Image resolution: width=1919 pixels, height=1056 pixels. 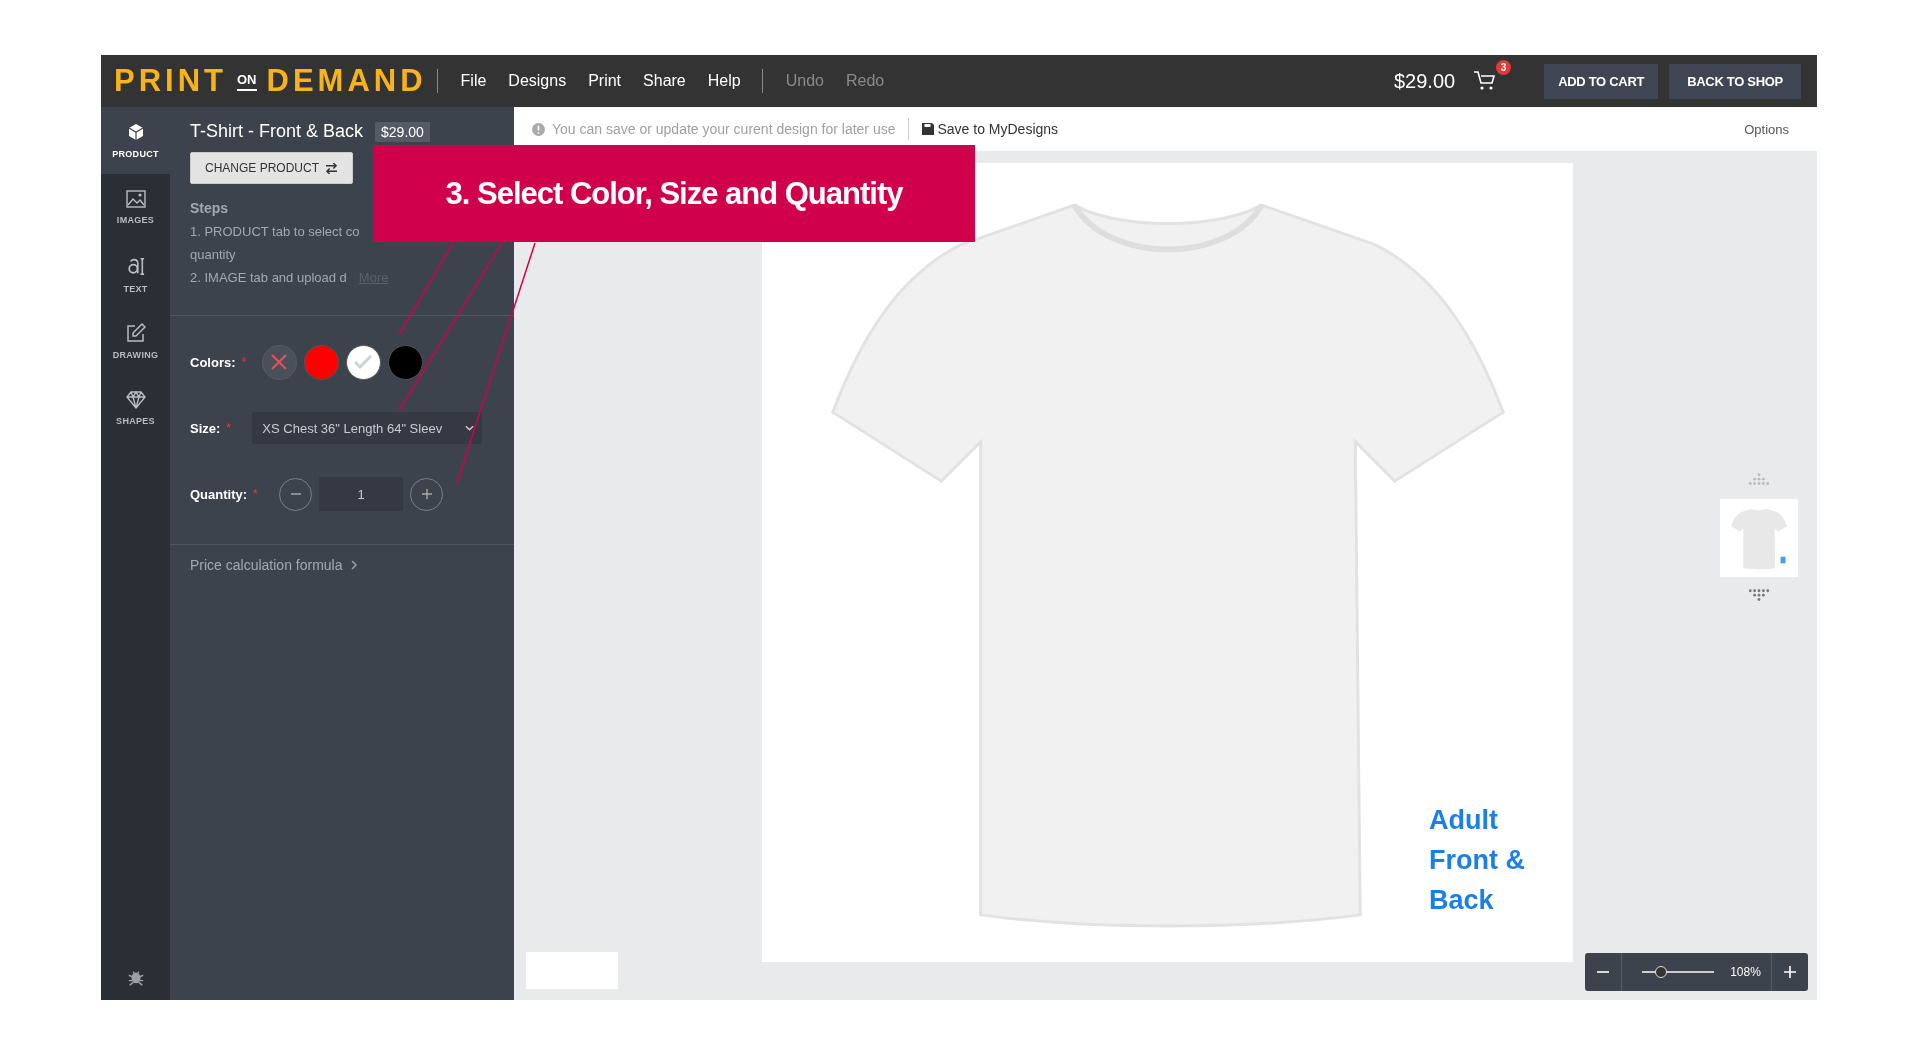 I want to click on cart-count-badge: 3, so click(x=1504, y=67).